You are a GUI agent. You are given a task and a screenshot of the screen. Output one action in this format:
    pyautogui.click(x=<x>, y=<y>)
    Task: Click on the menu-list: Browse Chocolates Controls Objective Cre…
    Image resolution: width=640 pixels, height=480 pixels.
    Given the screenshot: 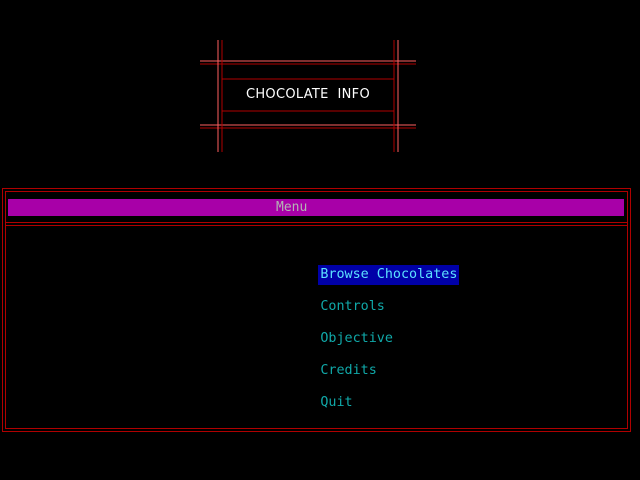 What is the action you would take?
    pyautogui.click(x=365, y=327)
    